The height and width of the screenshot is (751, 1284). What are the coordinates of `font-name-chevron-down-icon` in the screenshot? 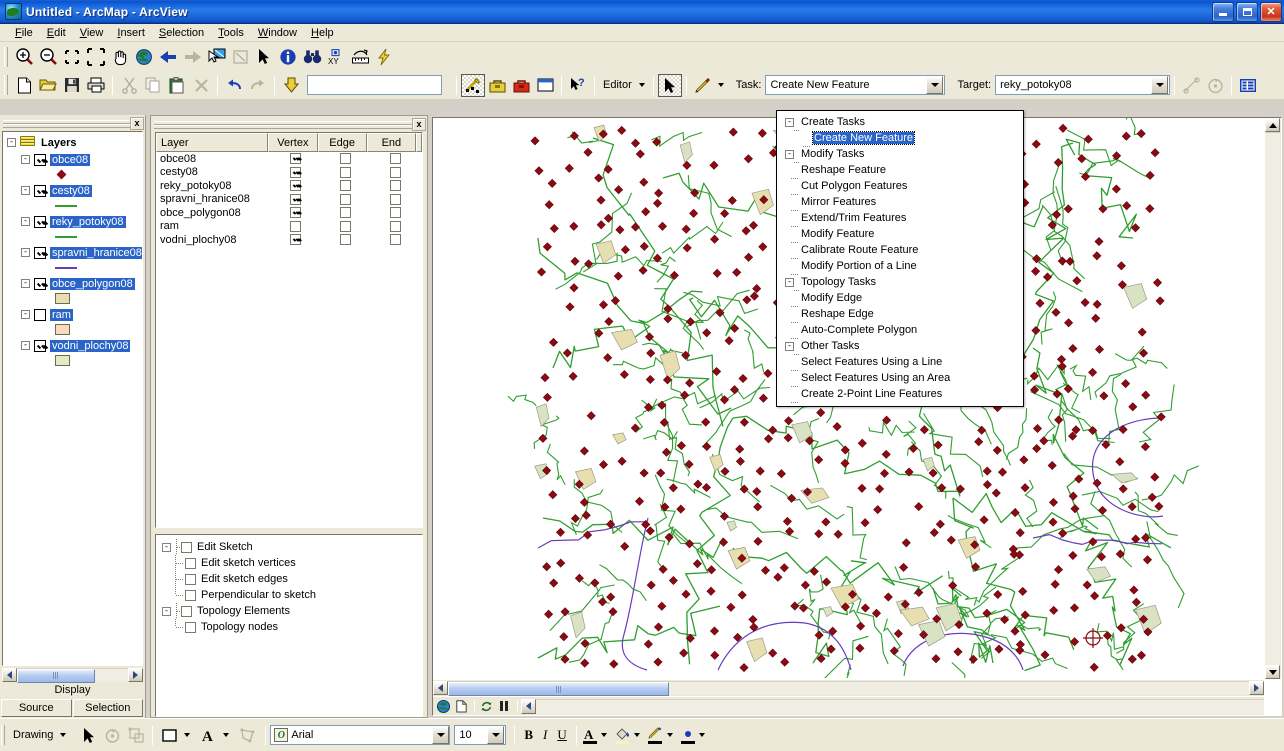 It's located at (441, 735).